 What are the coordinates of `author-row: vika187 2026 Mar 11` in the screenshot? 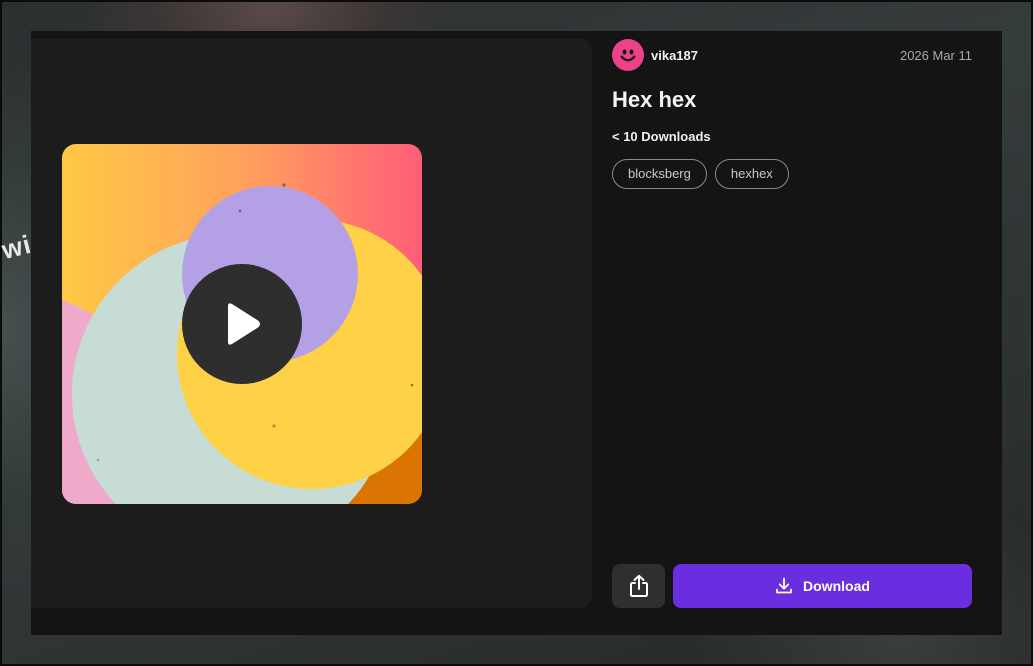 It's located at (792, 55).